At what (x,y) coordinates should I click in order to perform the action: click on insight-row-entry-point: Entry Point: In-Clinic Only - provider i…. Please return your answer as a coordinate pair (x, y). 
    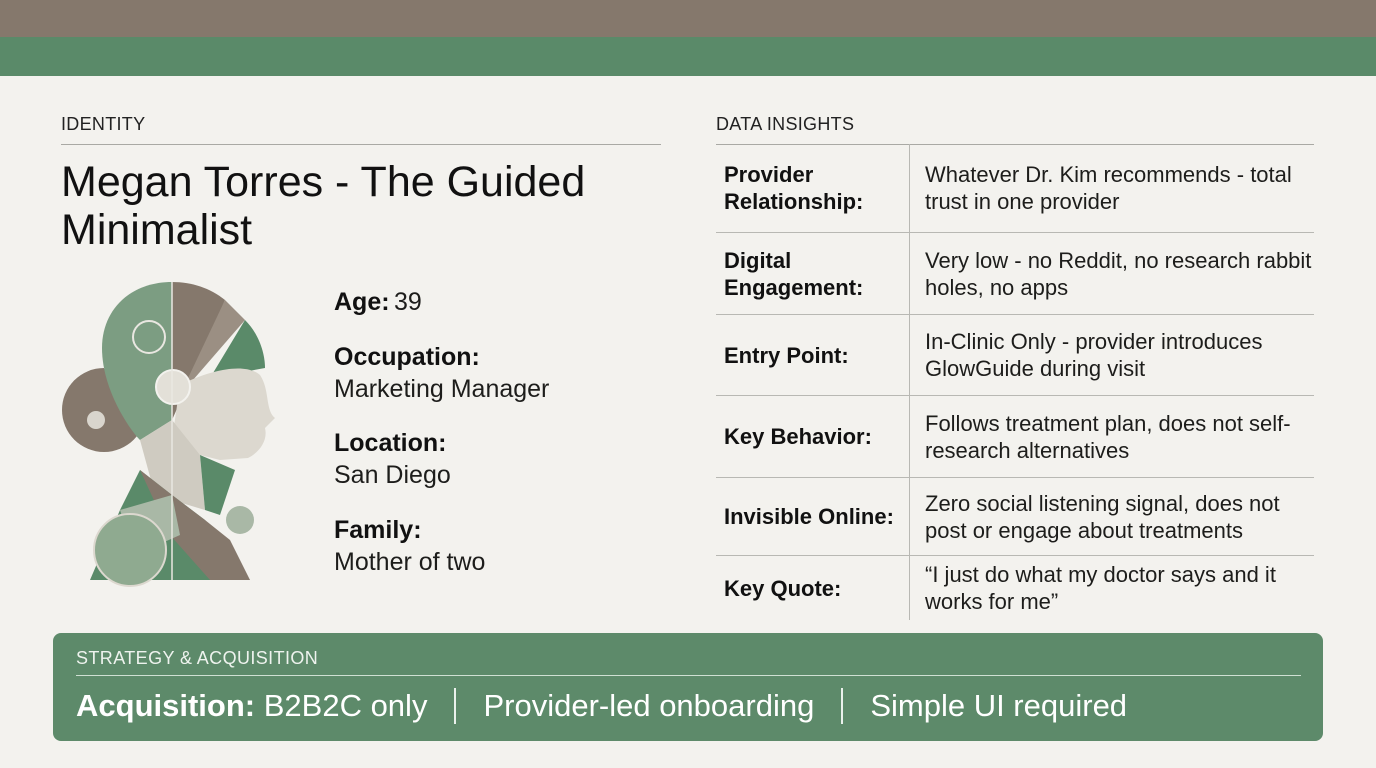
    Looking at the image, I should click on (1015, 355).